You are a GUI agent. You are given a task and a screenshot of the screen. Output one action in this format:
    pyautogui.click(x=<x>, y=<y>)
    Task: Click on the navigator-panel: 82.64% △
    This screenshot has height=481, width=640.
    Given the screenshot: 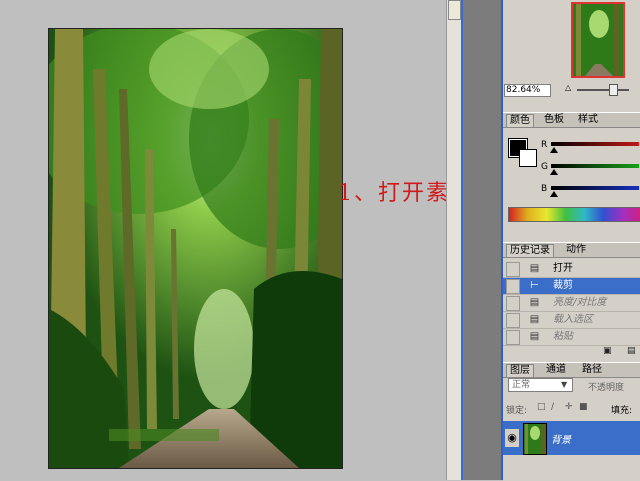 What is the action you would take?
    pyautogui.click(x=571, y=49)
    